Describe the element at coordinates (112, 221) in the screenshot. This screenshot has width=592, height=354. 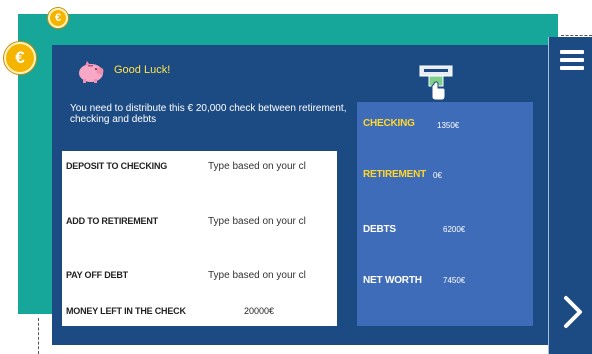
I see `add-to-retirement-label: ADD TO RETIREMENT` at that location.